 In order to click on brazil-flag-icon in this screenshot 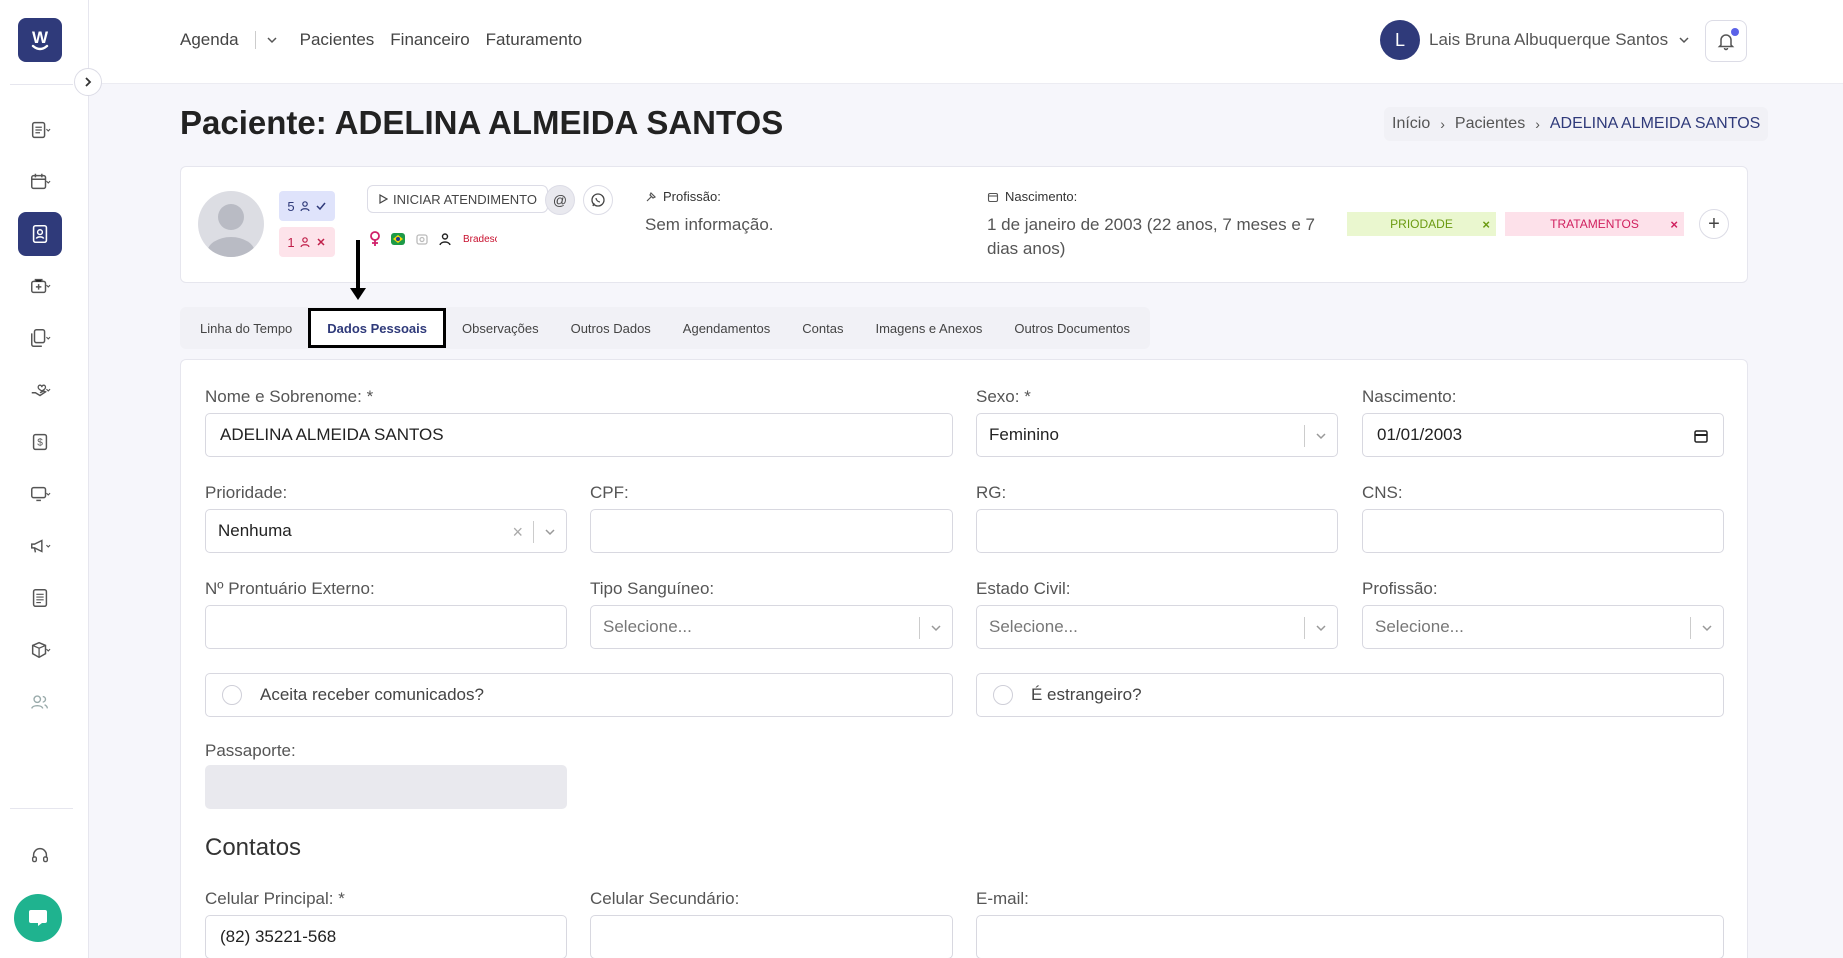, I will do `click(398, 239)`.